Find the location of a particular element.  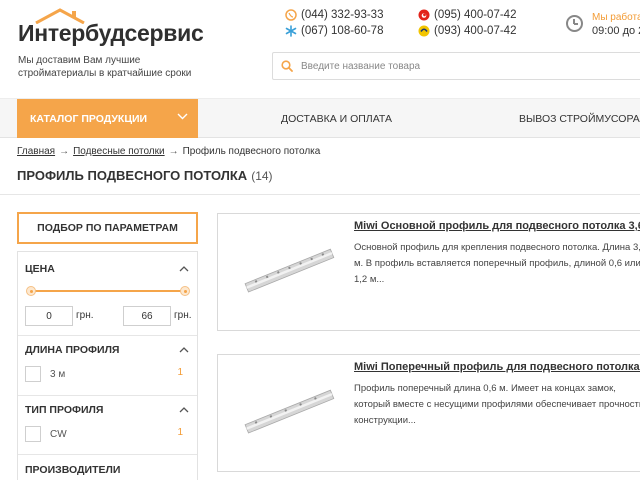

length-3m-checkbox is located at coordinates (33, 374).